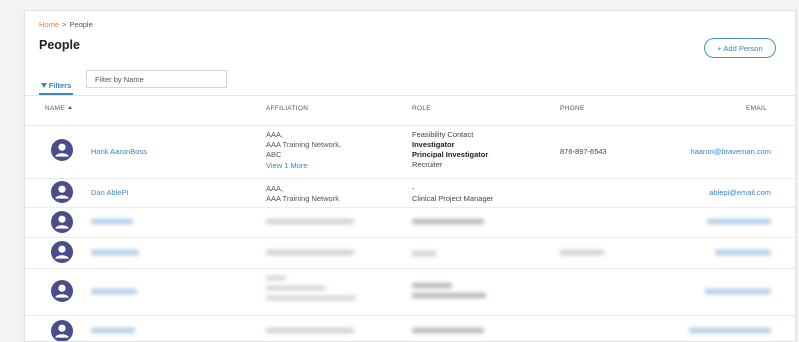 Image resolution: width=799 pixels, height=342 pixels. I want to click on filters-tab: Filters, so click(56, 86).